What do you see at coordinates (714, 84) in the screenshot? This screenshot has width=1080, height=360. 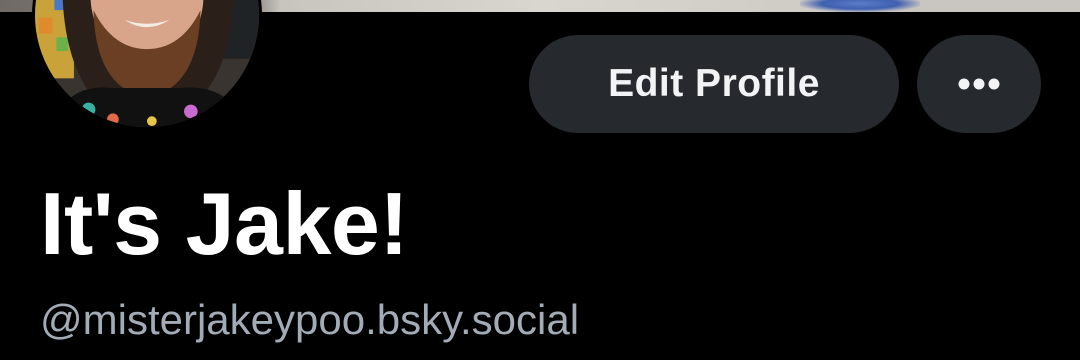 I see `edit-profile-button: Edit Profile` at bounding box center [714, 84].